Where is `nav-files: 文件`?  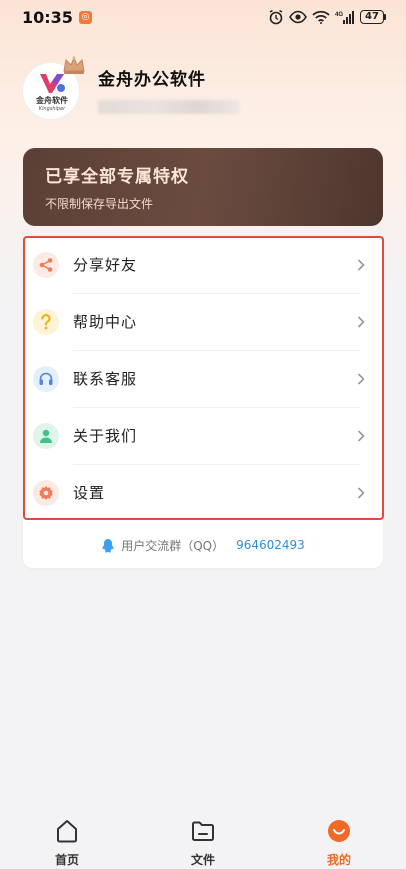 nav-files: 文件 is located at coordinates (203, 838).